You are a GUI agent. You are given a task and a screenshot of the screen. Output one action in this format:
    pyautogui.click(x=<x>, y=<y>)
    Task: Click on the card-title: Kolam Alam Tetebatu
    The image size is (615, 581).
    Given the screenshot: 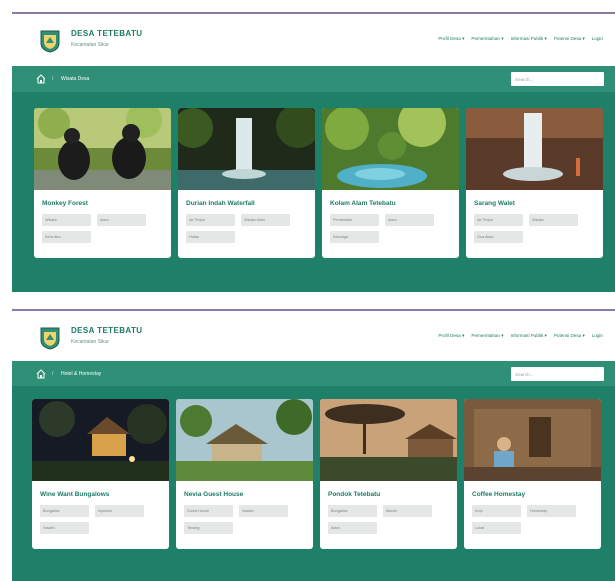 What is the action you would take?
    pyautogui.click(x=363, y=203)
    